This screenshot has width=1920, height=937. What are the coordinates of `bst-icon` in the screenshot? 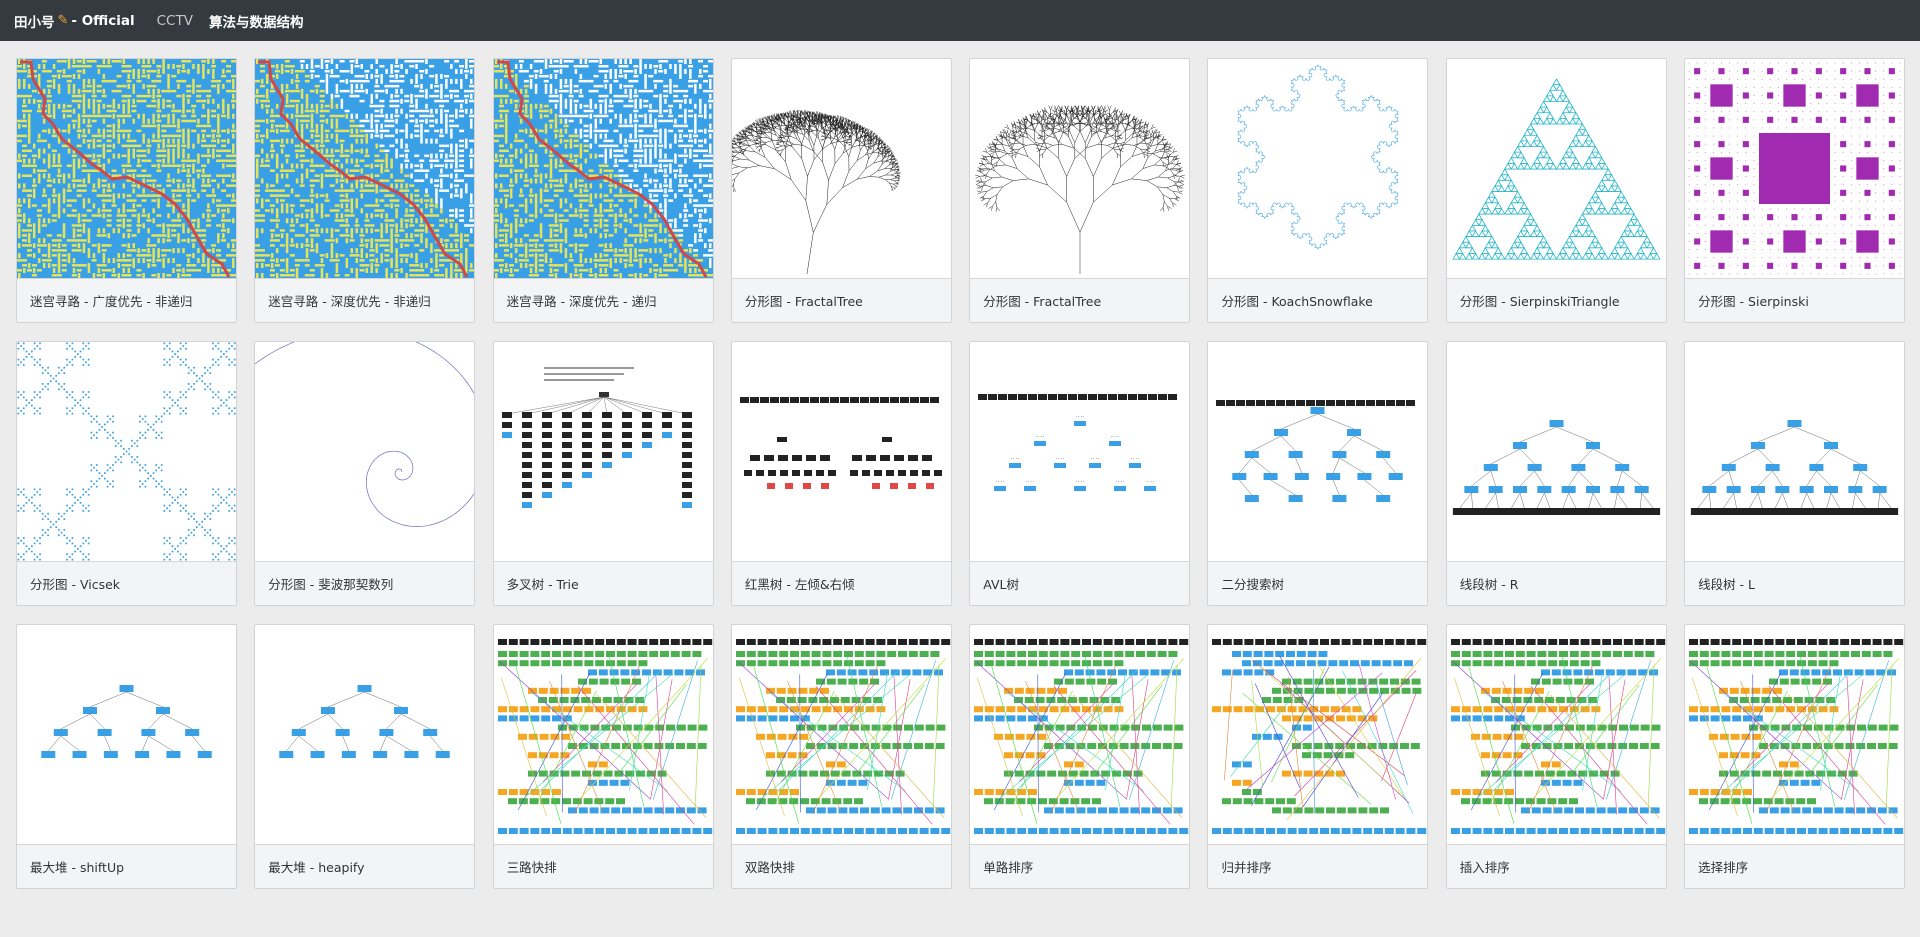 It's located at (1316, 451).